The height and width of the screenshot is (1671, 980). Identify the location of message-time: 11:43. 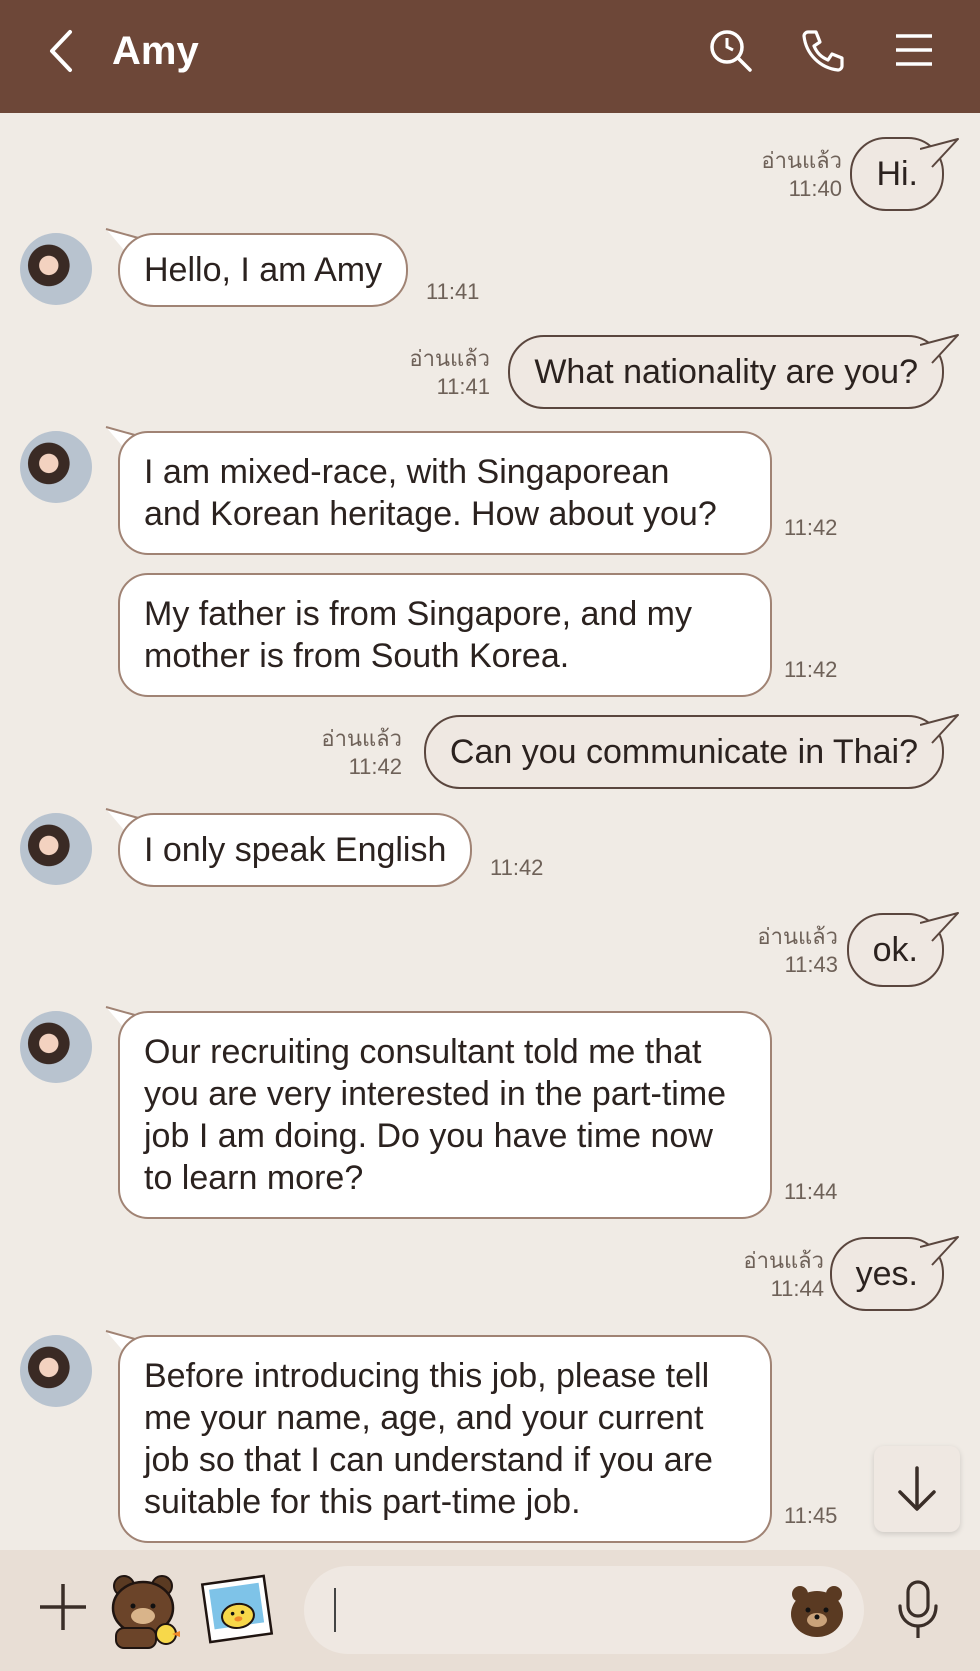
(811, 964).